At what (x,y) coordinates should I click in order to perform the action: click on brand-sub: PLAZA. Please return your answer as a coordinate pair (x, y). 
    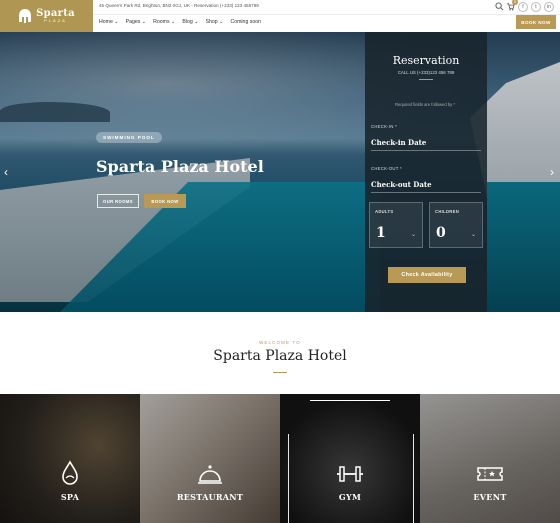
    Looking at the image, I should click on (55, 20).